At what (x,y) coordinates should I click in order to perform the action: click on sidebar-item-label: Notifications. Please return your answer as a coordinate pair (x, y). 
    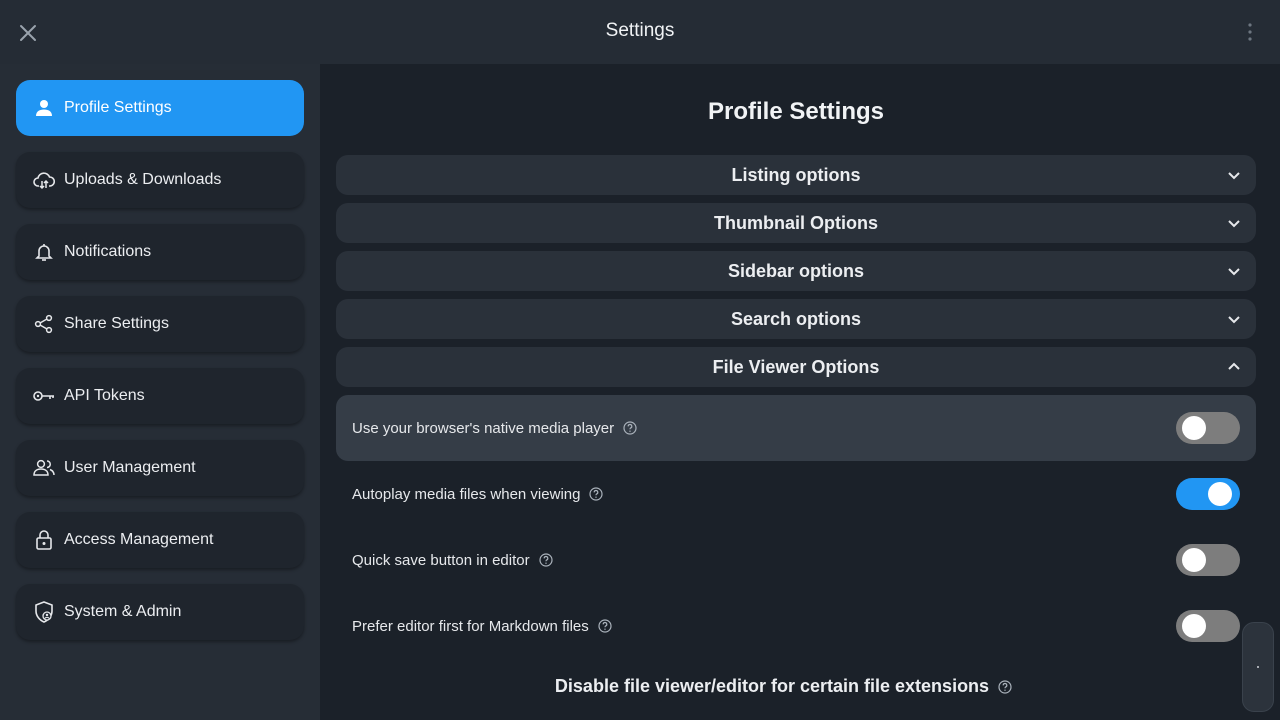
    Looking at the image, I should click on (108, 251).